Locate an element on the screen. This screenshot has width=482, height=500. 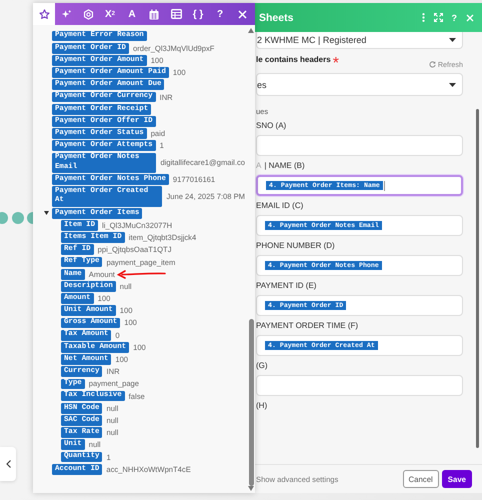
connection-select: 2 KWHME MC | Registered is located at coordinates (359, 40).